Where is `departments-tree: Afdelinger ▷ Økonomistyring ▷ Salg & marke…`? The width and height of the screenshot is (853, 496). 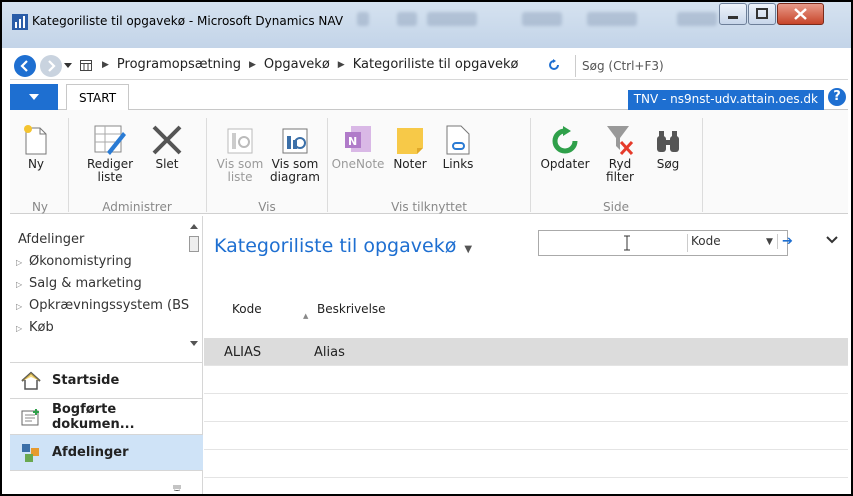 departments-tree: Afdelinger ▷ Økonomistyring ▷ Salg & marke… is located at coordinates (106, 284).